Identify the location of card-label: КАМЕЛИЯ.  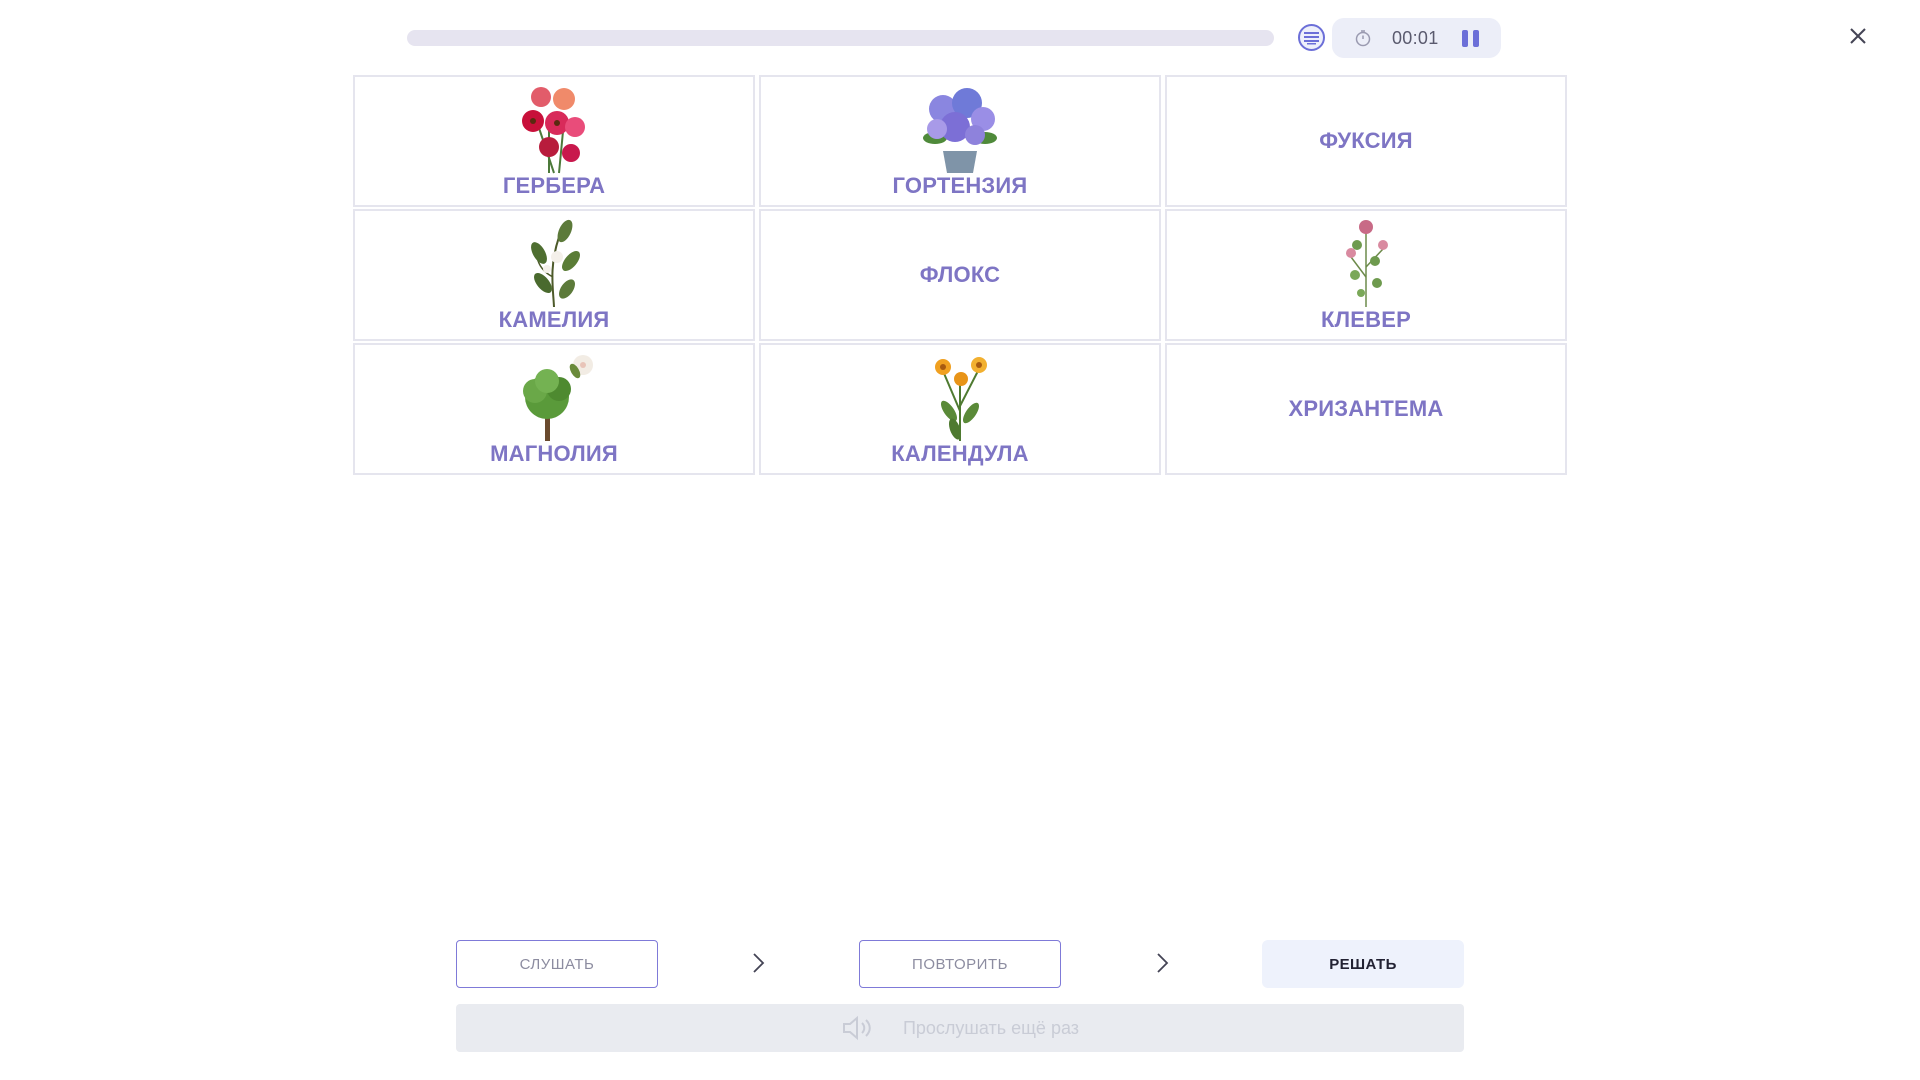
(554, 319).